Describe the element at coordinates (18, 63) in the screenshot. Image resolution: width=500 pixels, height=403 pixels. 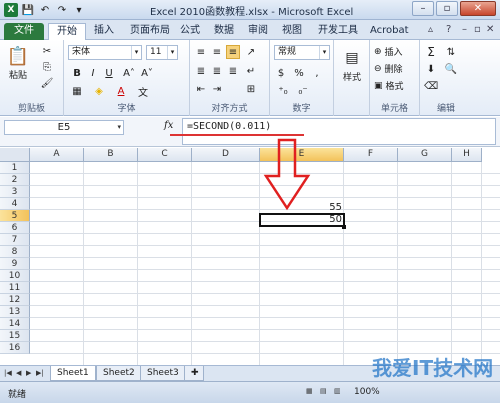
I see `paste-button: 📋 粘贴` at that location.